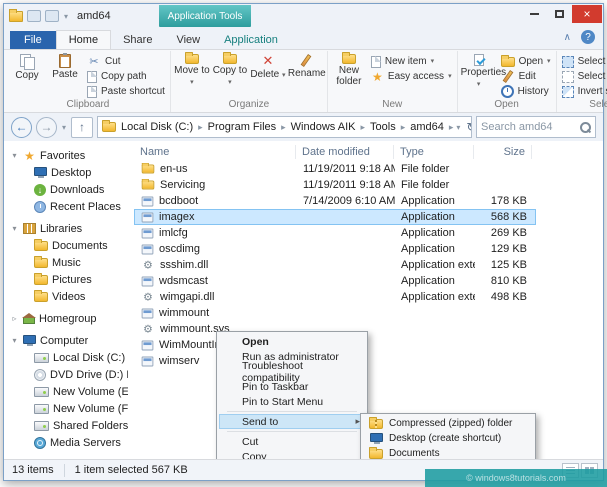 The height and width of the screenshot is (487, 607). Describe the element at coordinates (66, 228) in the screenshot. I see `sidebar-item-libraries: ▾ Libraries` at that location.